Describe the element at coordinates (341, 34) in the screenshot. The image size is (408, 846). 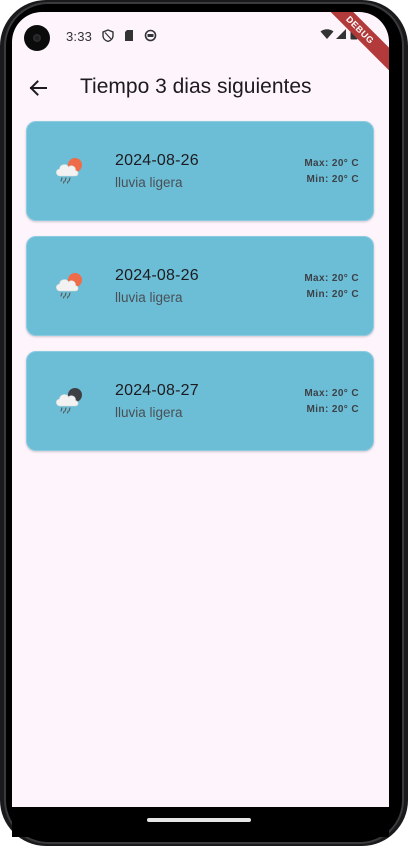
I see `signal-icon` at that location.